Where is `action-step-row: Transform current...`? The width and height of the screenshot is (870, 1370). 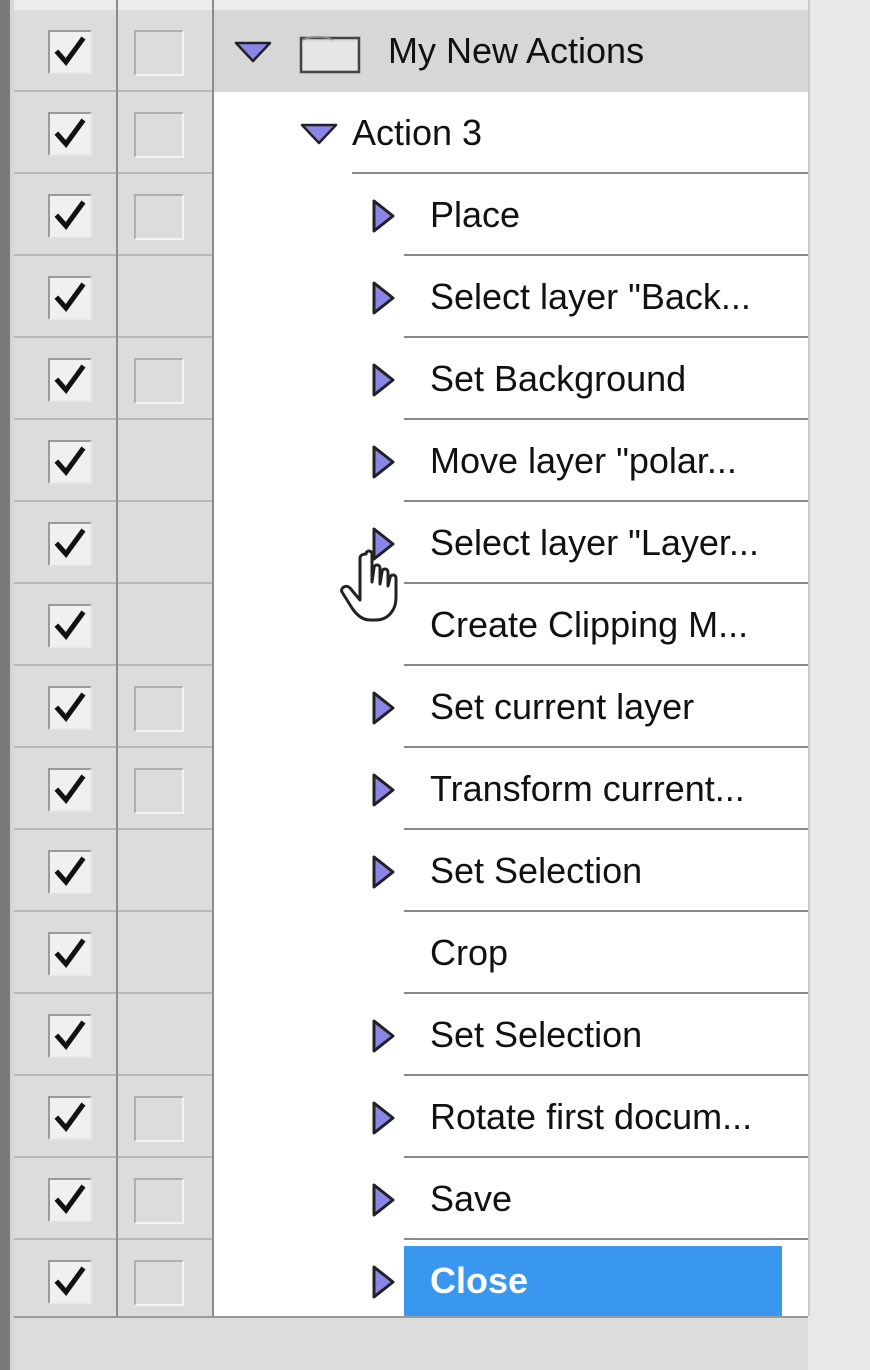 action-step-row: Transform current... is located at coordinates (411, 789).